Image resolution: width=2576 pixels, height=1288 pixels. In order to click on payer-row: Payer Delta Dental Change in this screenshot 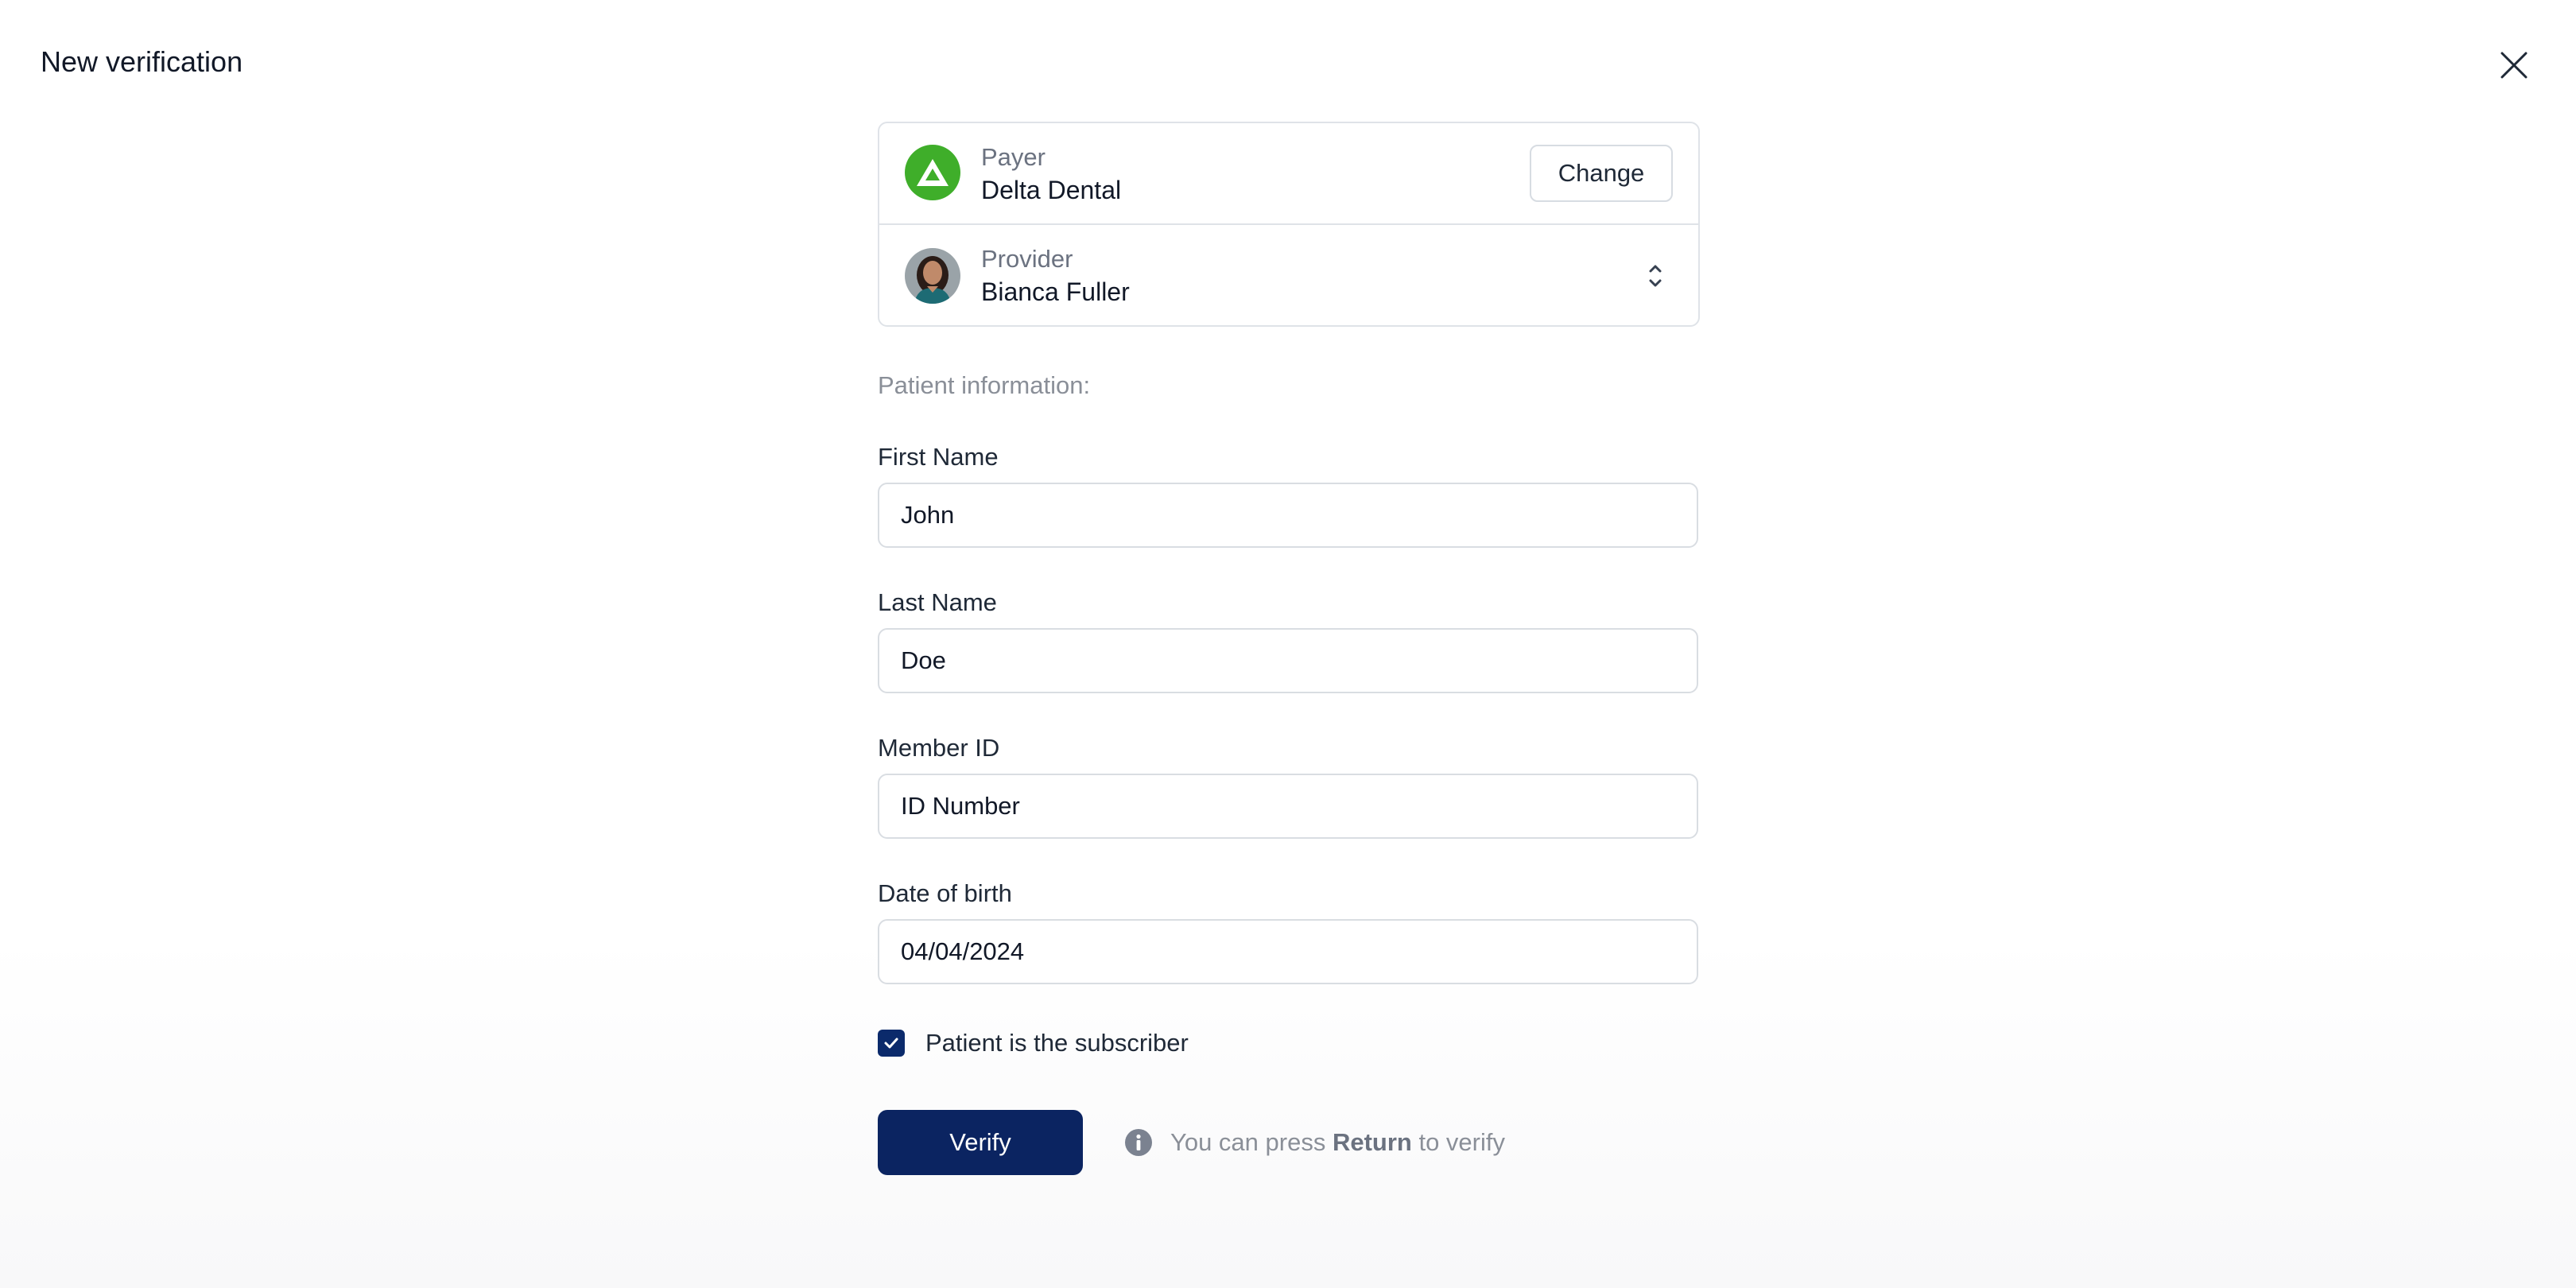, I will do `click(1289, 173)`.